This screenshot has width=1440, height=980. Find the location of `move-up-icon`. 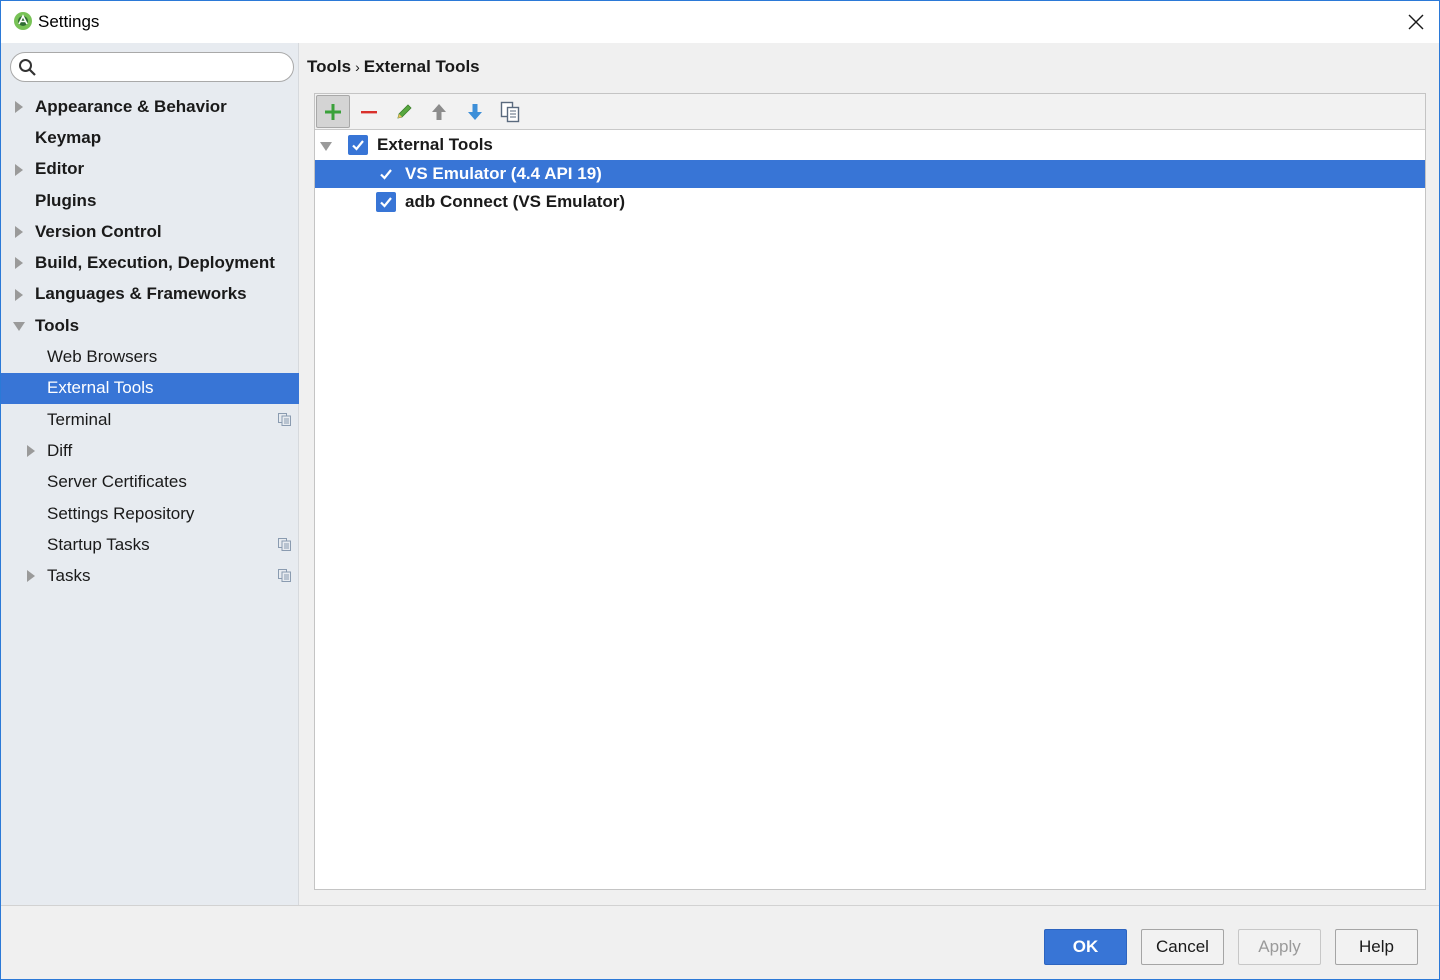

move-up-icon is located at coordinates (439, 111).